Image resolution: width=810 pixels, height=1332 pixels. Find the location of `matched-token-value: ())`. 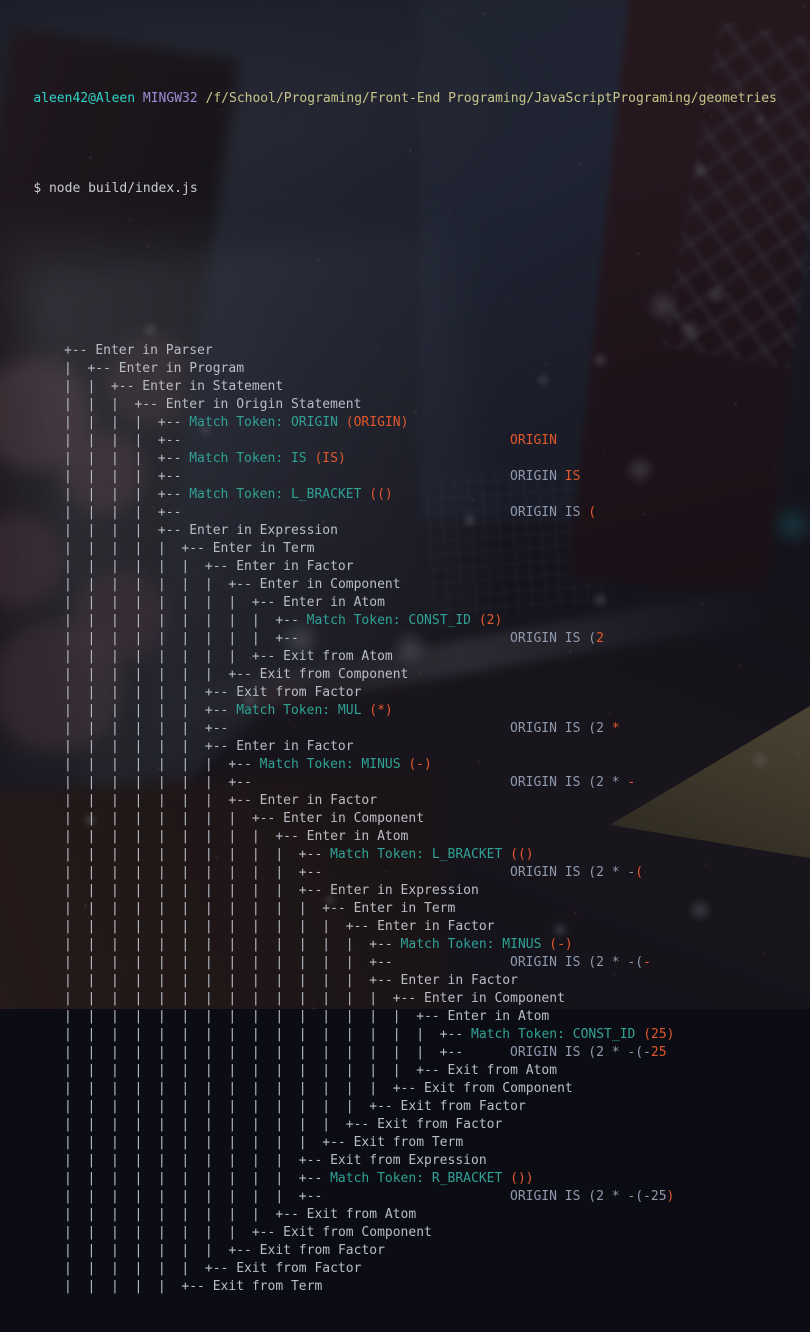

matched-token-value: ()) is located at coordinates (521, 1178).